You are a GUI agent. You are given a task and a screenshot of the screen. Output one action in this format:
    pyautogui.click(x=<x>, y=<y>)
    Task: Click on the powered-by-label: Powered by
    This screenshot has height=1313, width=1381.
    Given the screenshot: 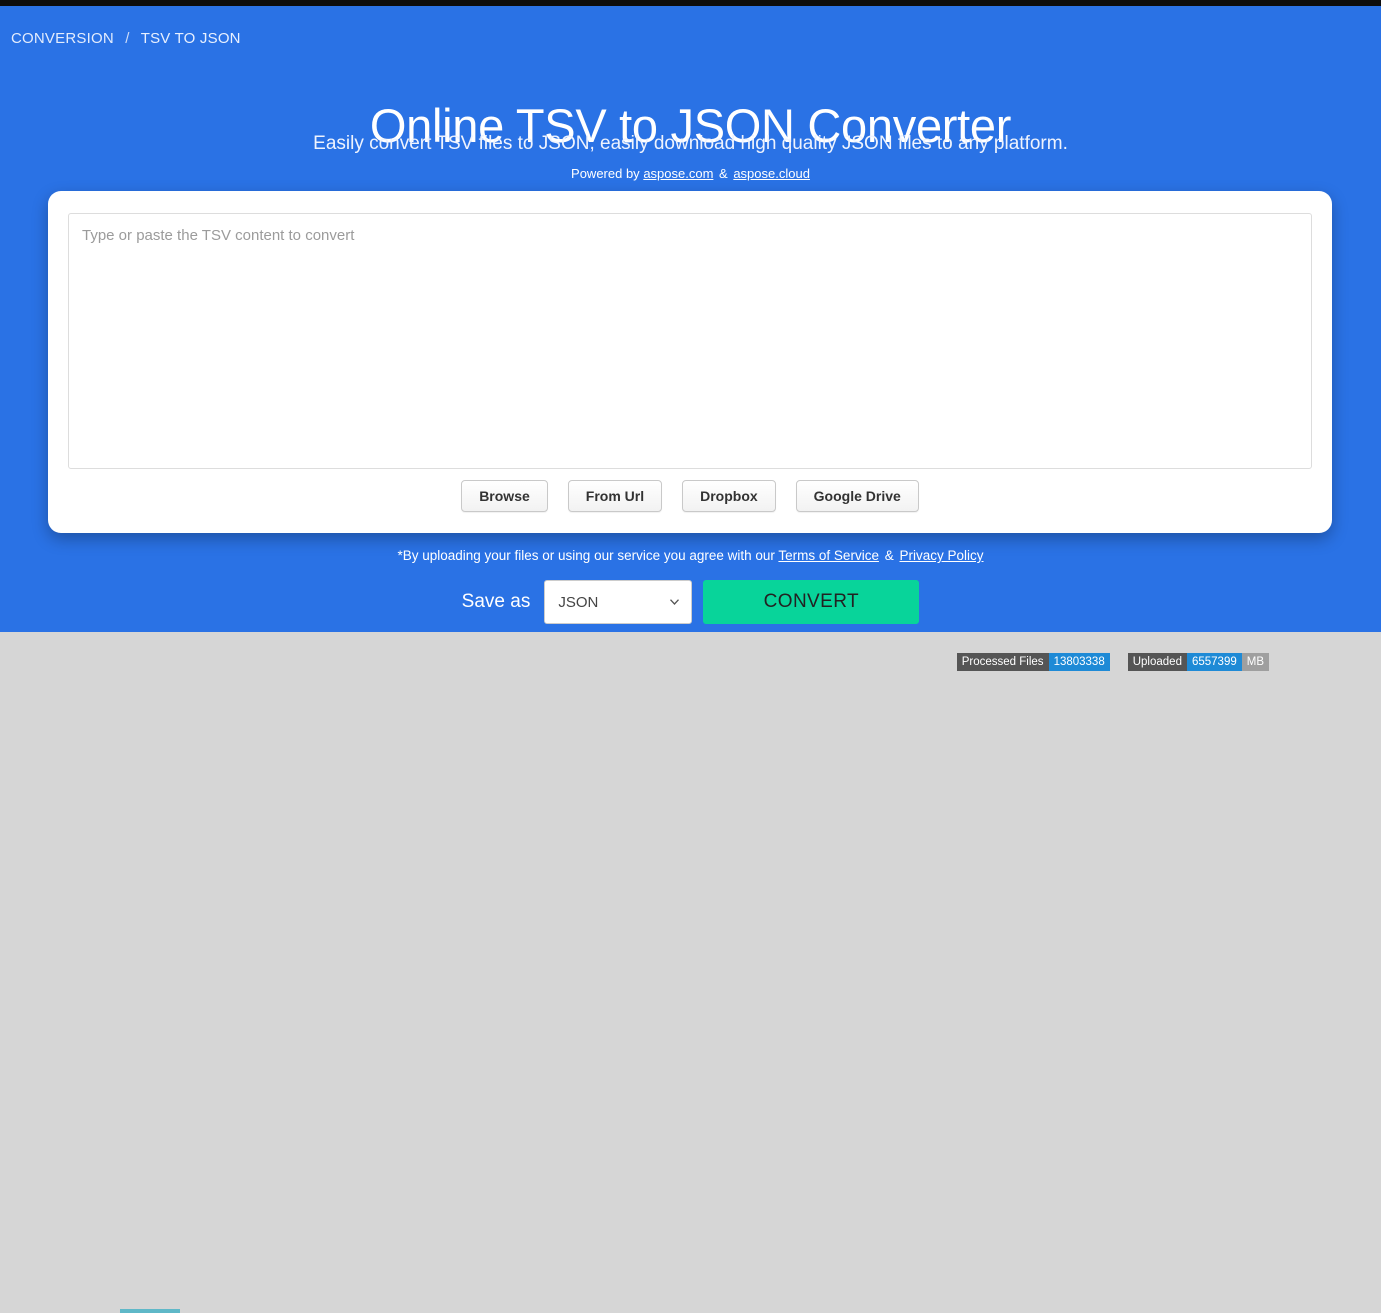 What is the action you would take?
    pyautogui.click(x=605, y=173)
    